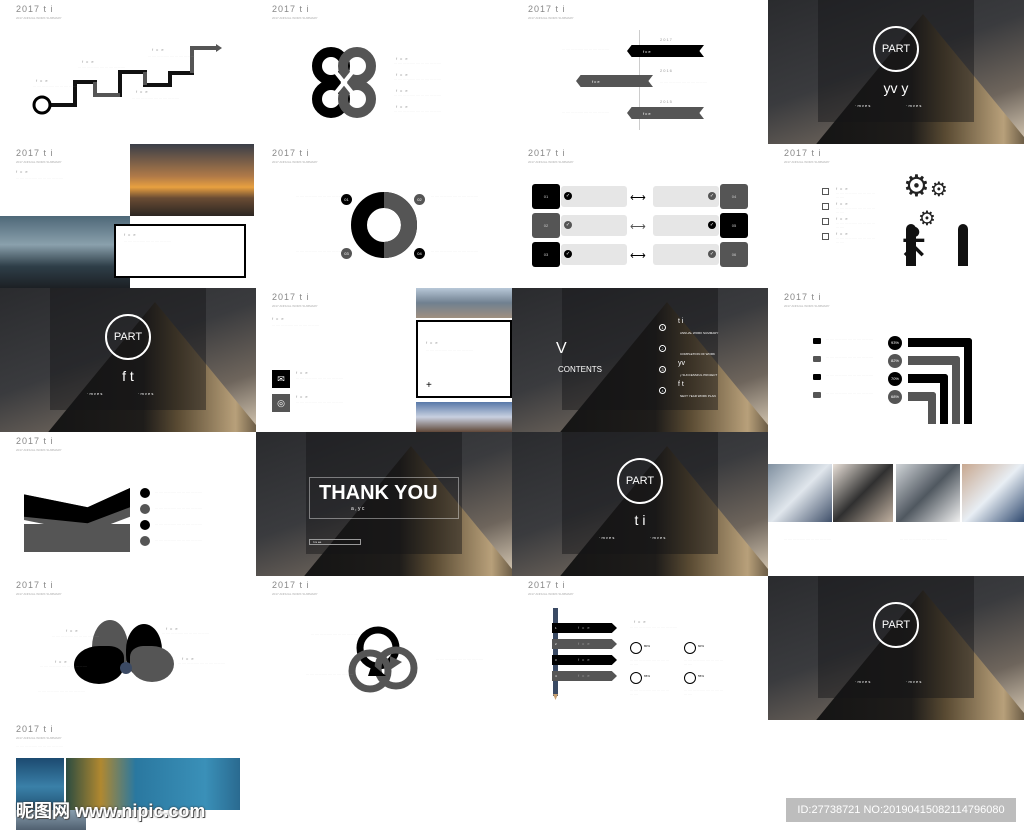 This screenshot has width=1024, height=830. I want to click on petal, so click(152, 664).